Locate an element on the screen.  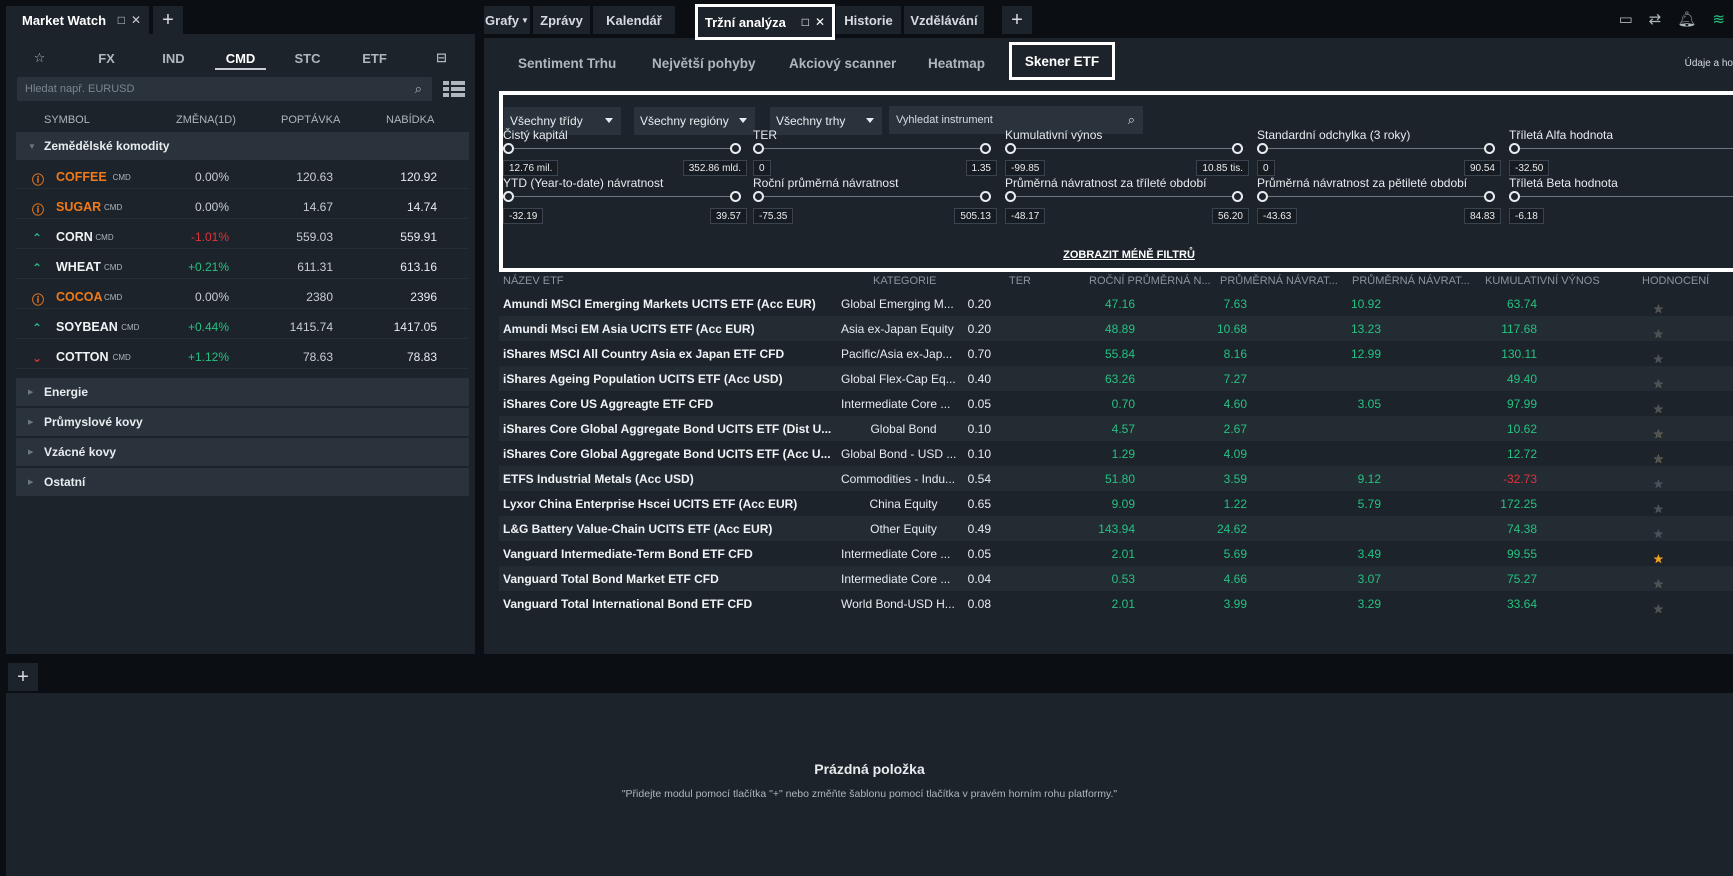
col-category: KATEGORIE is located at coordinates (904, 281).